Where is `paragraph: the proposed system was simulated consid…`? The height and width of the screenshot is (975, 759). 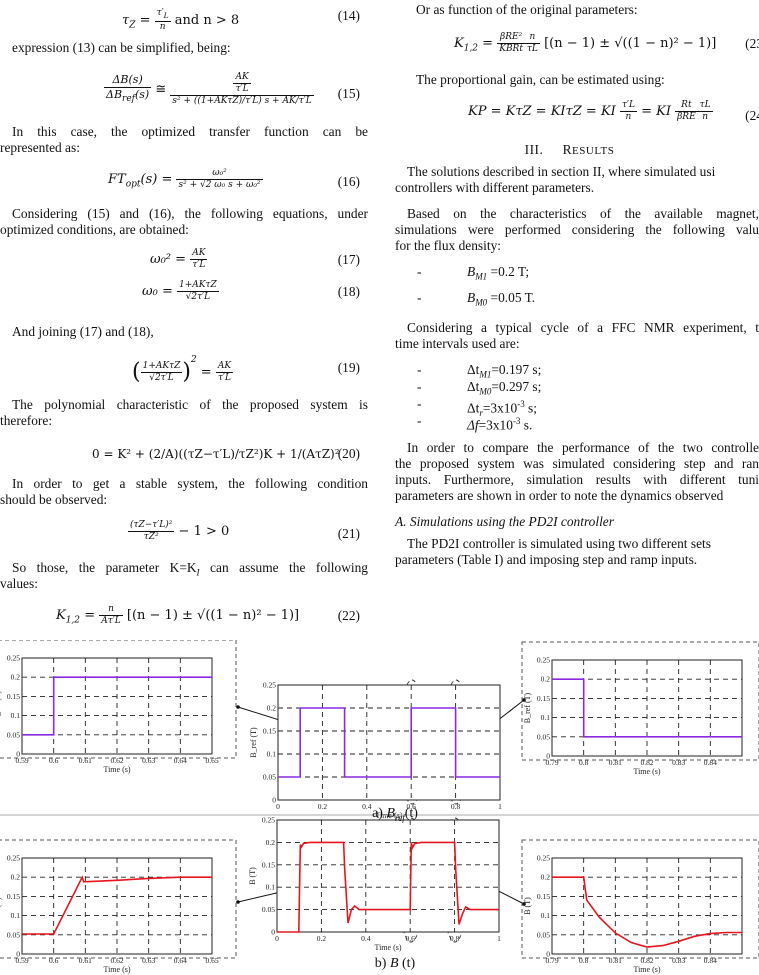
paragraph: the proposed system was simulated consid… is located at coordinates (577, 463).